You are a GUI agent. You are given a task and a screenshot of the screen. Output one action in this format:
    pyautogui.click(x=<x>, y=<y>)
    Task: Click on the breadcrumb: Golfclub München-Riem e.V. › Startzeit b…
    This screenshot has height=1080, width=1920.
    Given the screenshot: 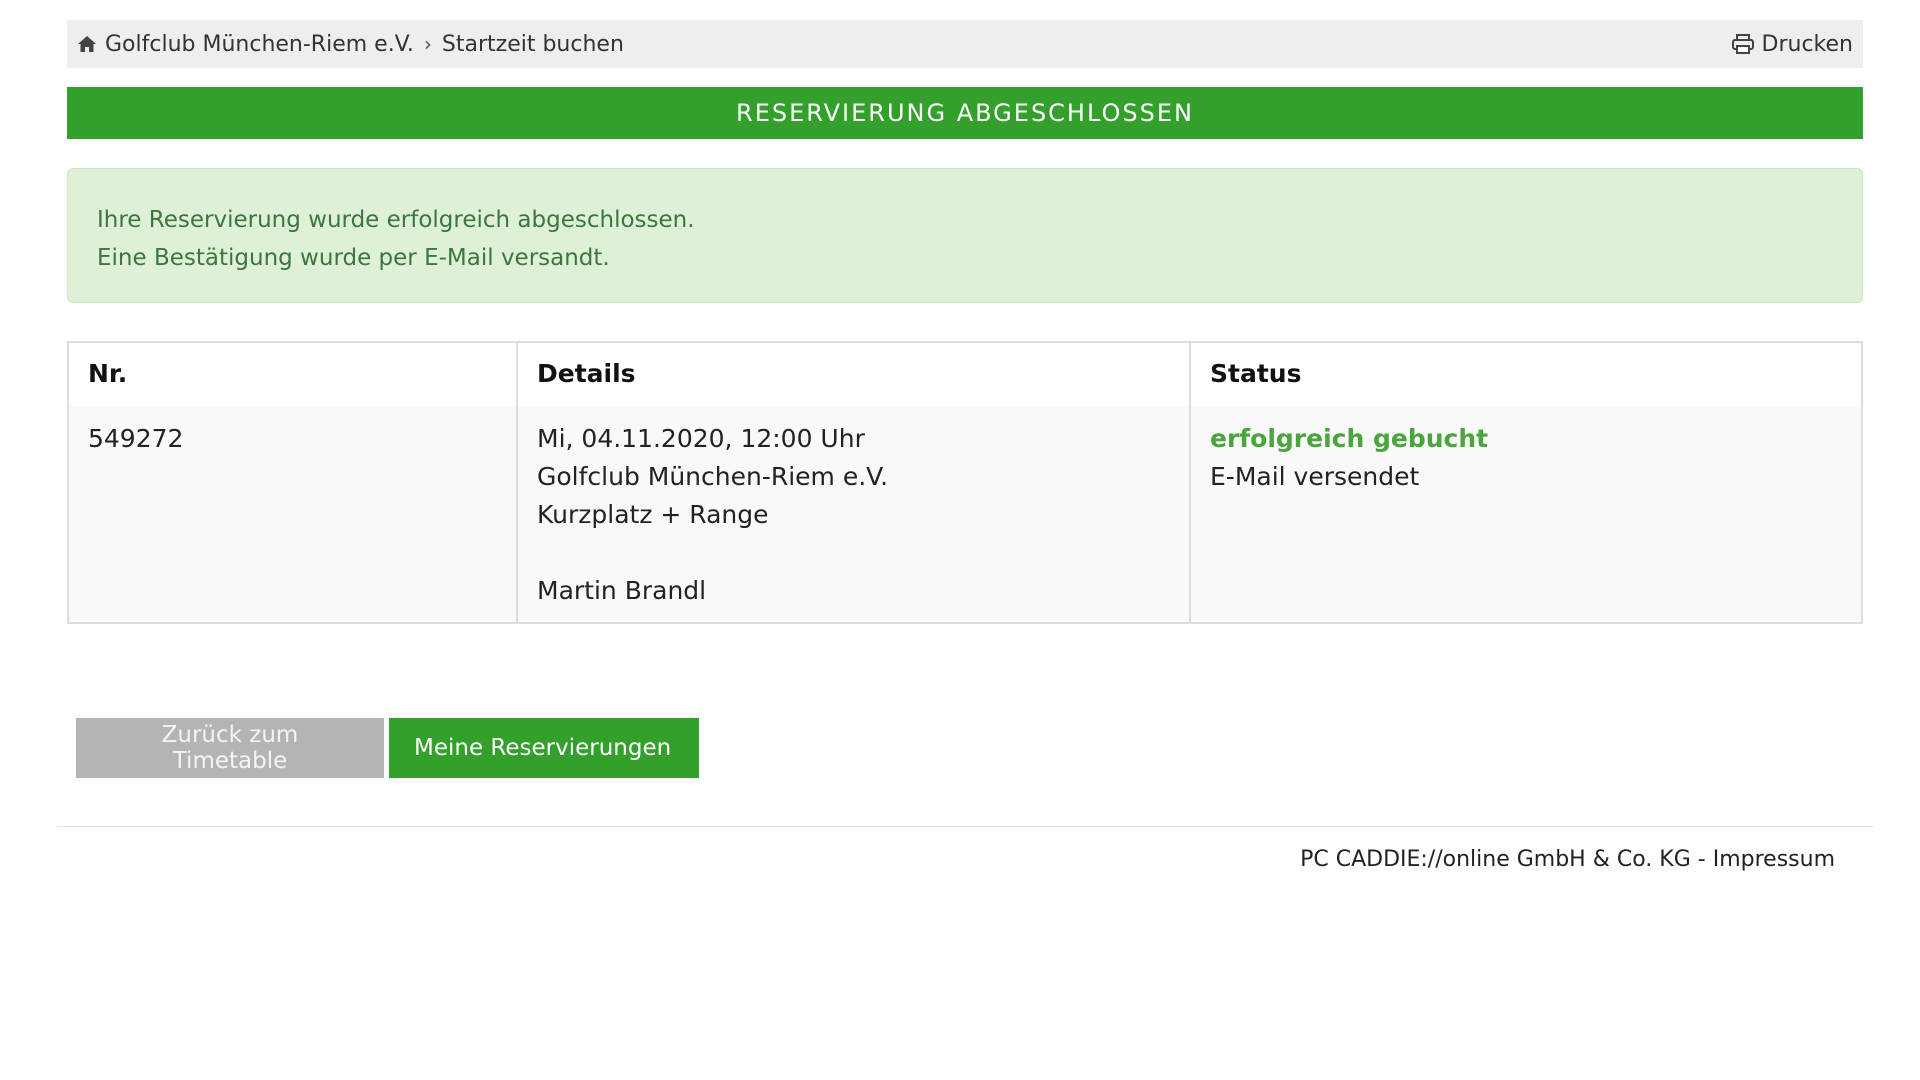 What is the action you would take?
    pyautogui.click(x=965, y=44)
    